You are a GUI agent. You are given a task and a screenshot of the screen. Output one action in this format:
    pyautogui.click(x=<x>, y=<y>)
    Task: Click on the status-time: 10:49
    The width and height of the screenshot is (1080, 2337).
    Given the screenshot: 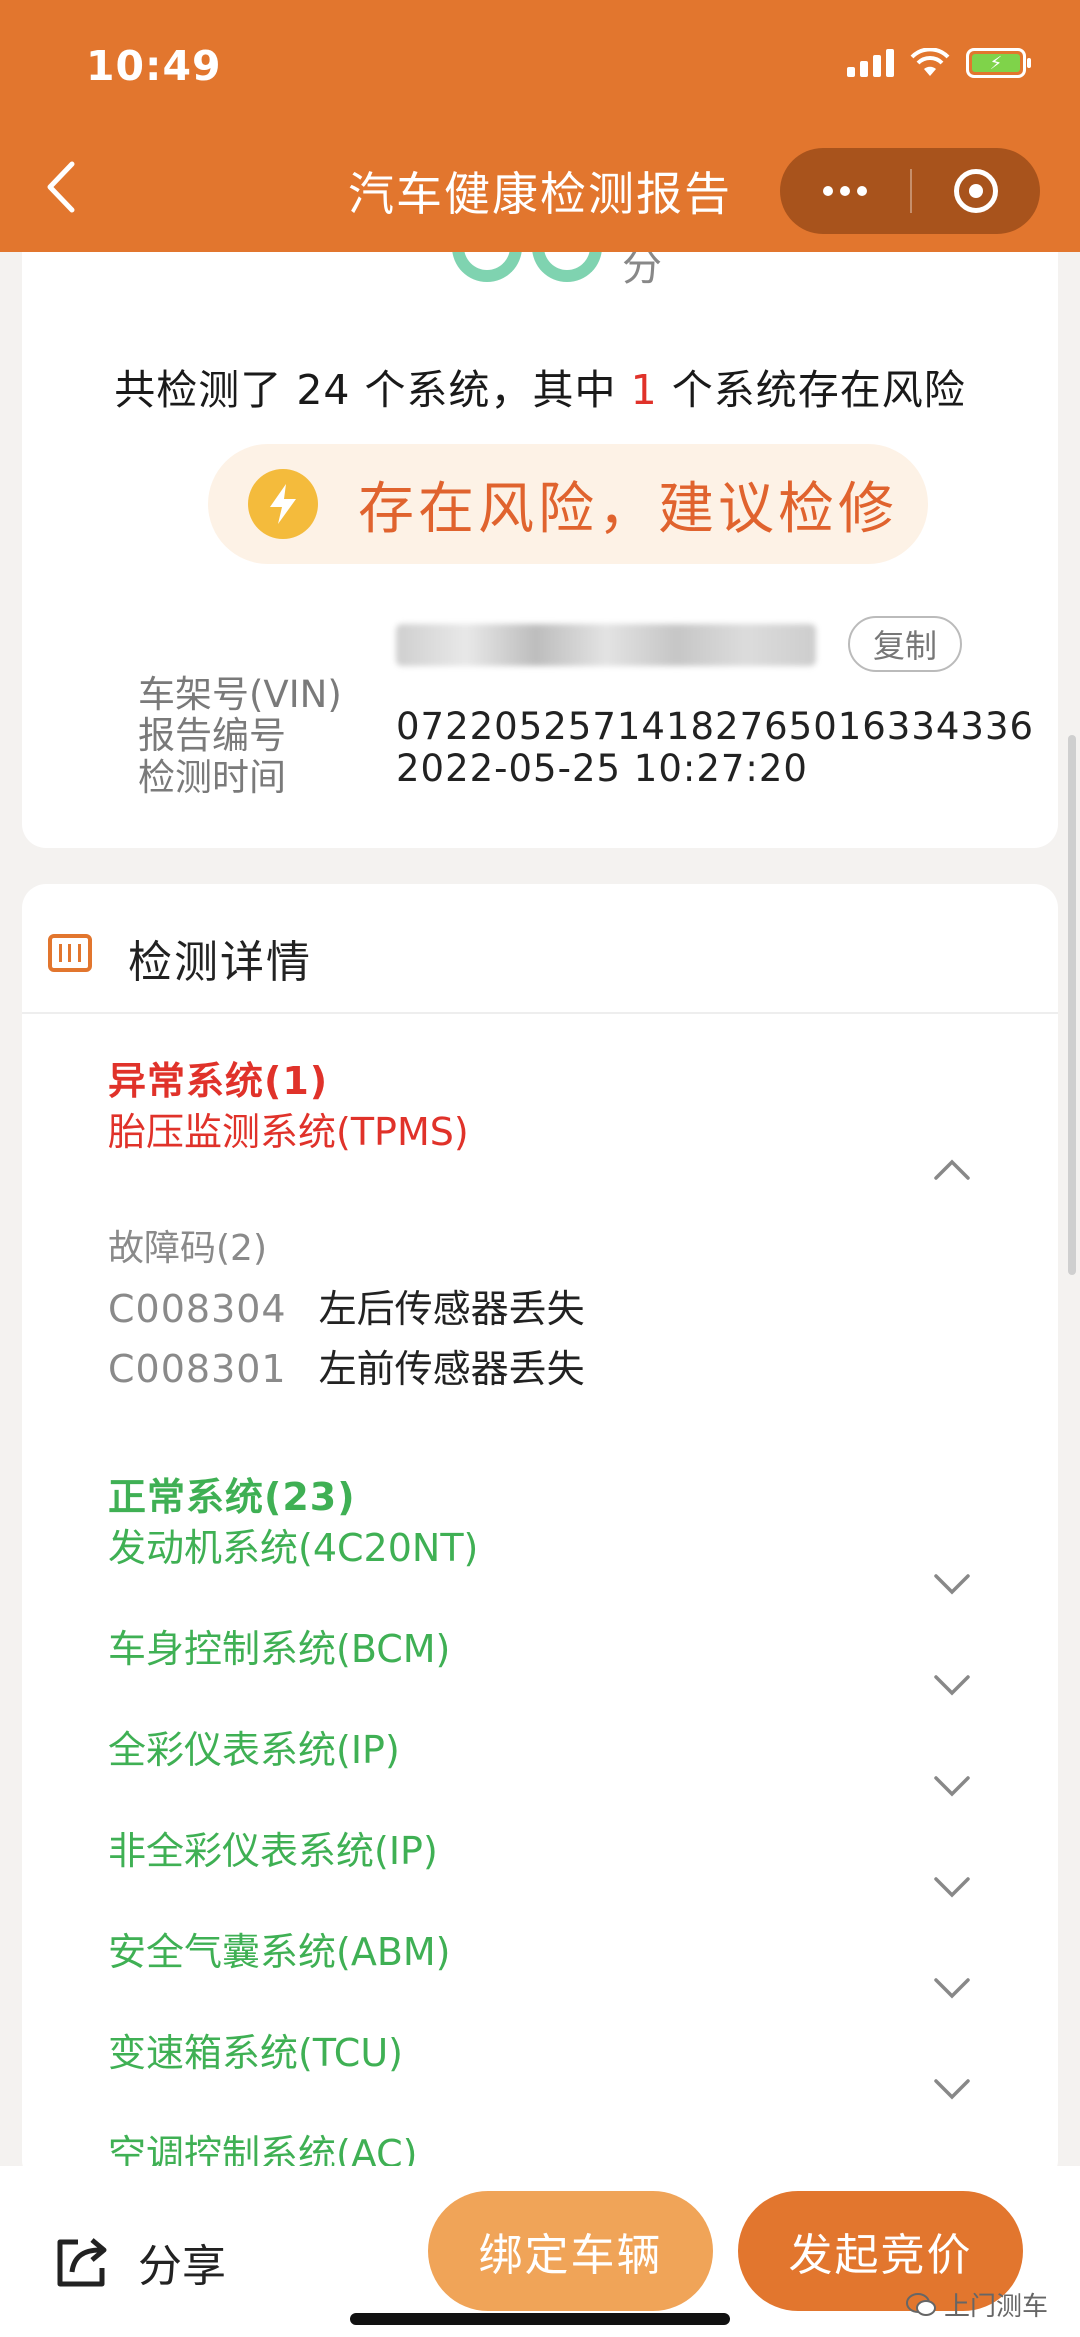 What is the action you would take?
    pyautogui.click(x=154, y=66)
    